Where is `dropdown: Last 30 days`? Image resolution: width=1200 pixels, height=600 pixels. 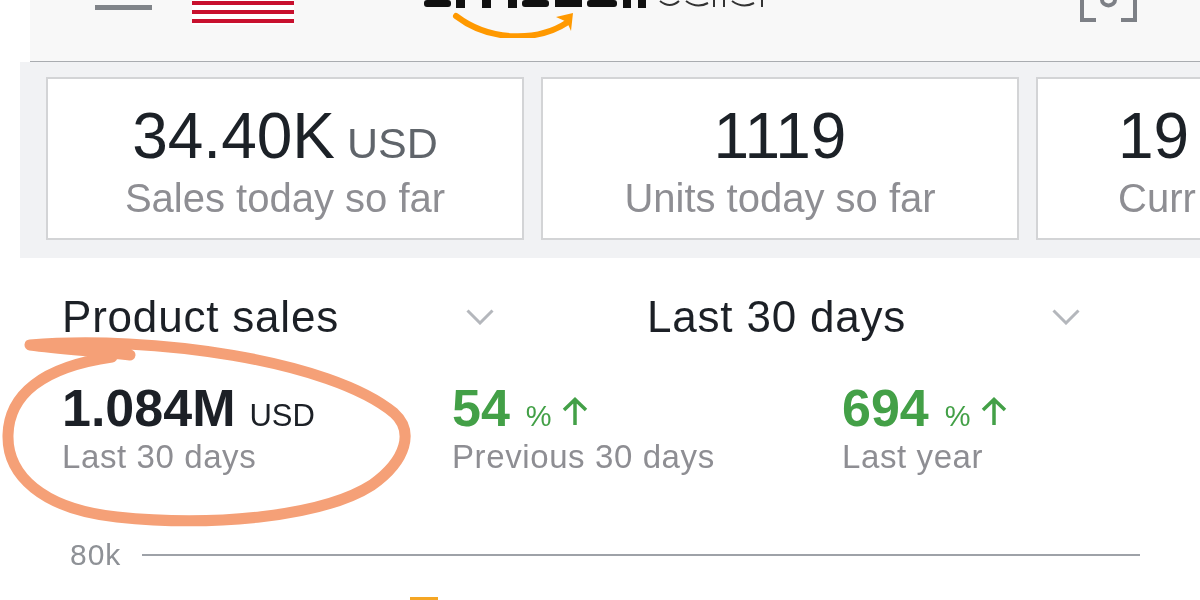 dropdown: Last 30 days is located at coordinates (863, 317).